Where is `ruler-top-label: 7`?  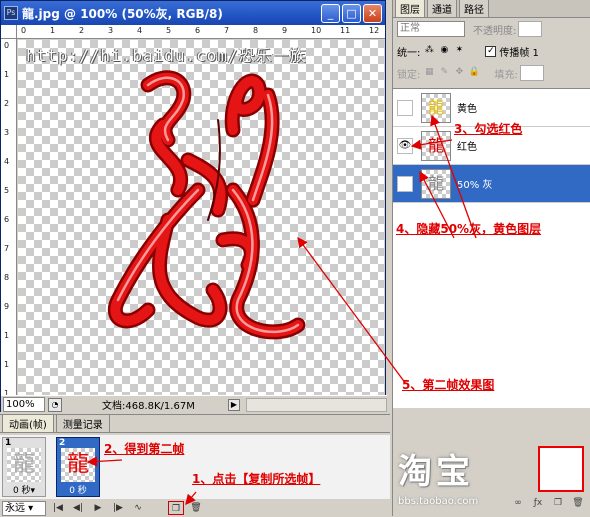 ruler-top-label: 7 is located at coordinates (227, 30).